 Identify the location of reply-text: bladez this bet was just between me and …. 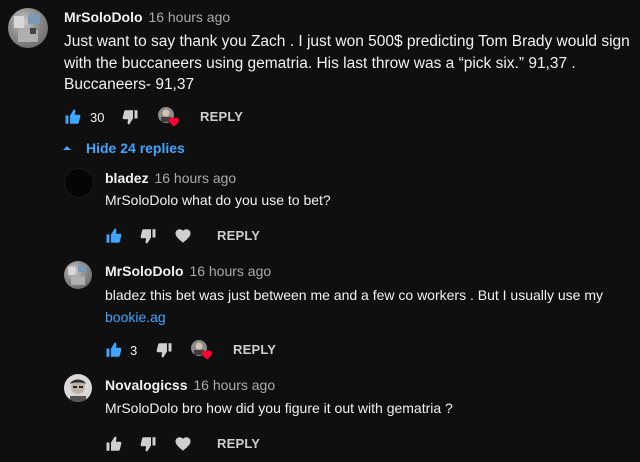
(354, 295).